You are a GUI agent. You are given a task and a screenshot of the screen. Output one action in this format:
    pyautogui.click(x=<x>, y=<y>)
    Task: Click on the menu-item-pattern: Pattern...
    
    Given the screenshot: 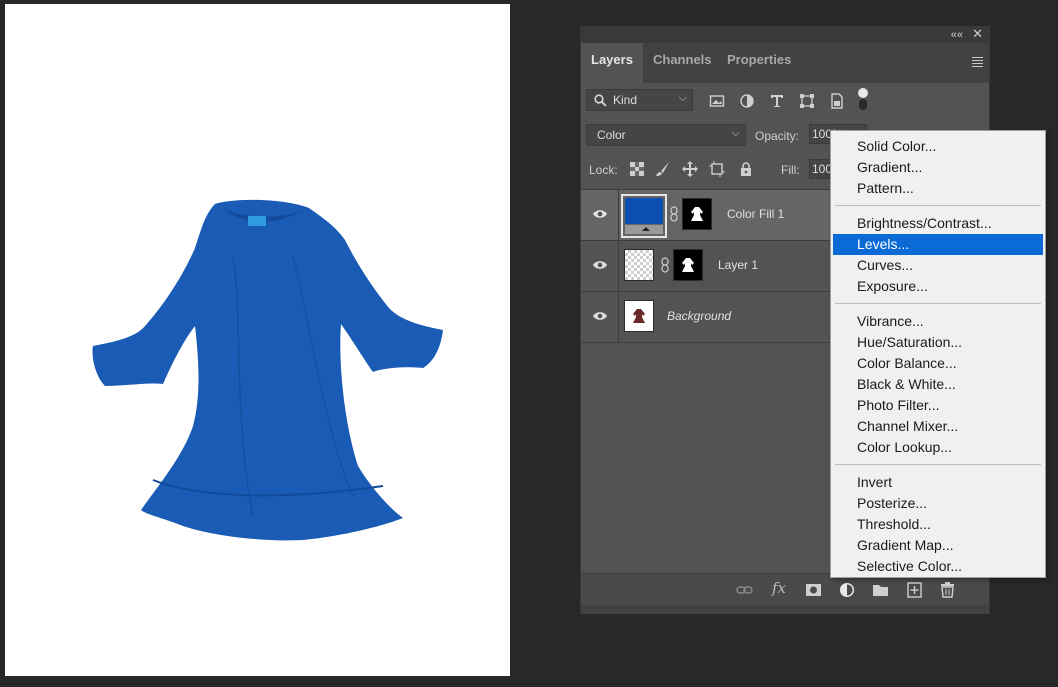 What is the action you would take?
    pyautogui.click(x=938, y=188)
    